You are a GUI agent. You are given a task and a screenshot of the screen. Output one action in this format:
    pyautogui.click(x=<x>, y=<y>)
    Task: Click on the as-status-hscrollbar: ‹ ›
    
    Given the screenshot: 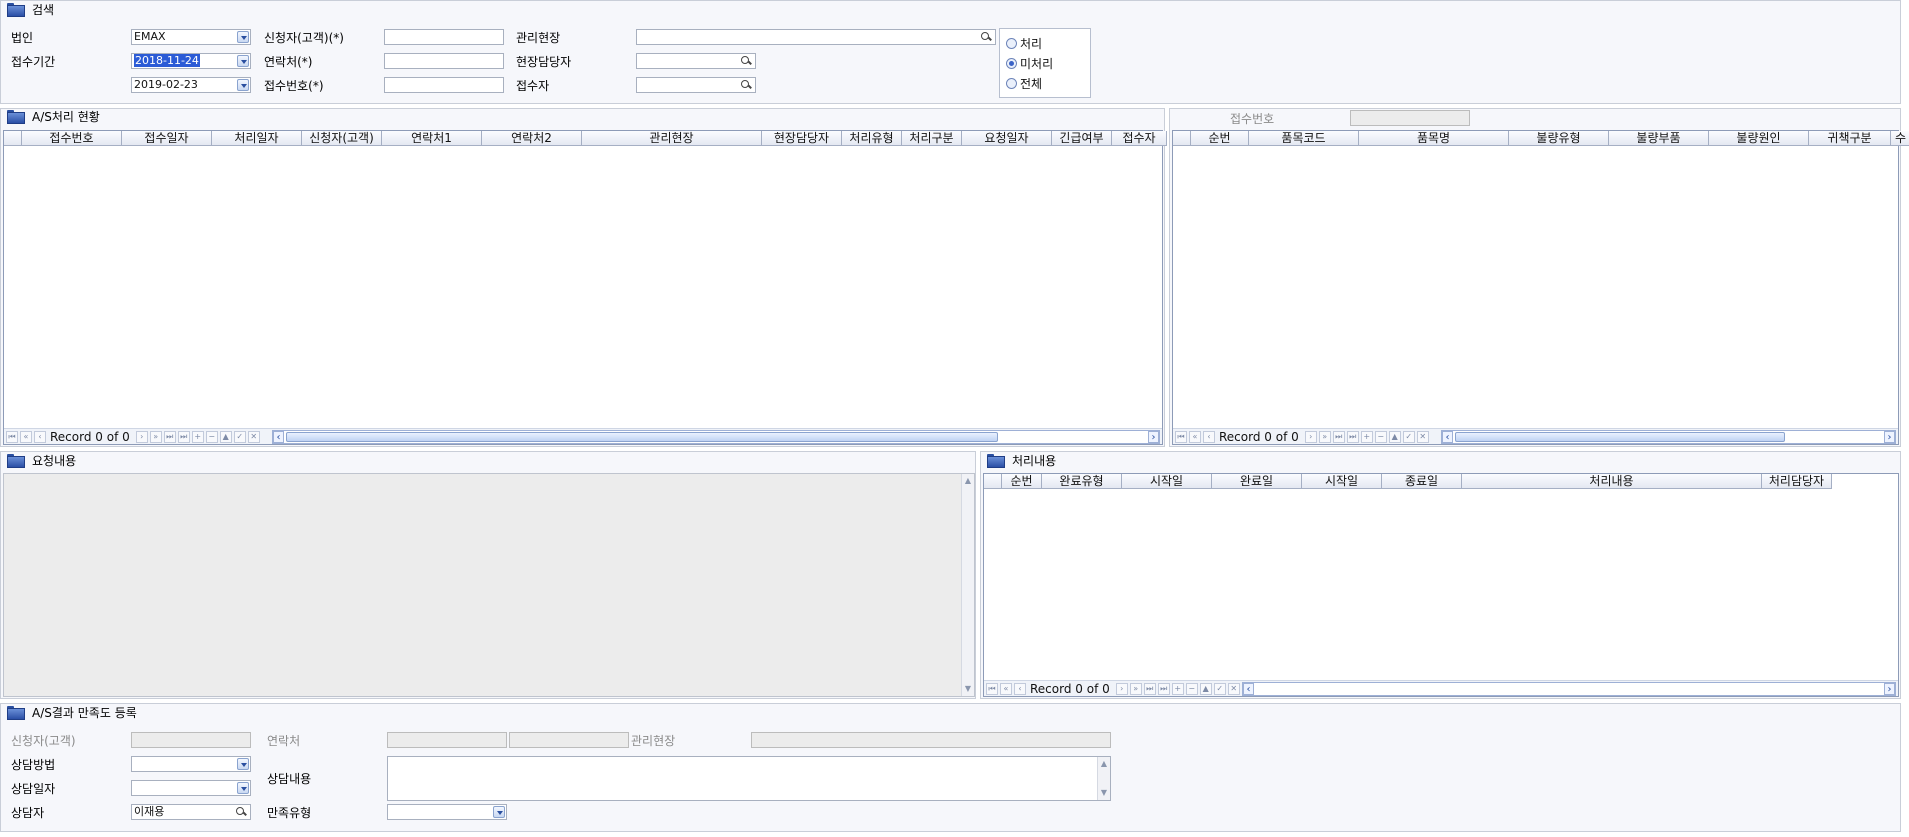 What is the action you would take?
    pyautogui.click(x=716, y=437)
    